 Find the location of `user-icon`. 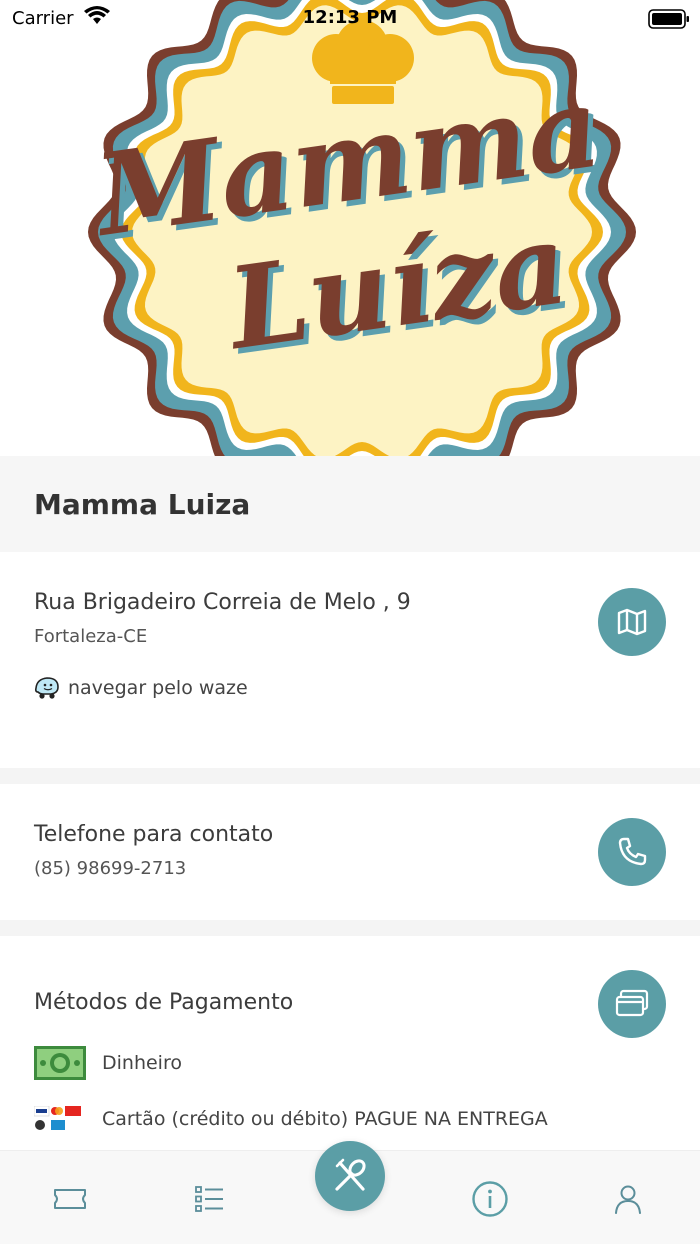

user-icon is located at coordinates (628, 1199).